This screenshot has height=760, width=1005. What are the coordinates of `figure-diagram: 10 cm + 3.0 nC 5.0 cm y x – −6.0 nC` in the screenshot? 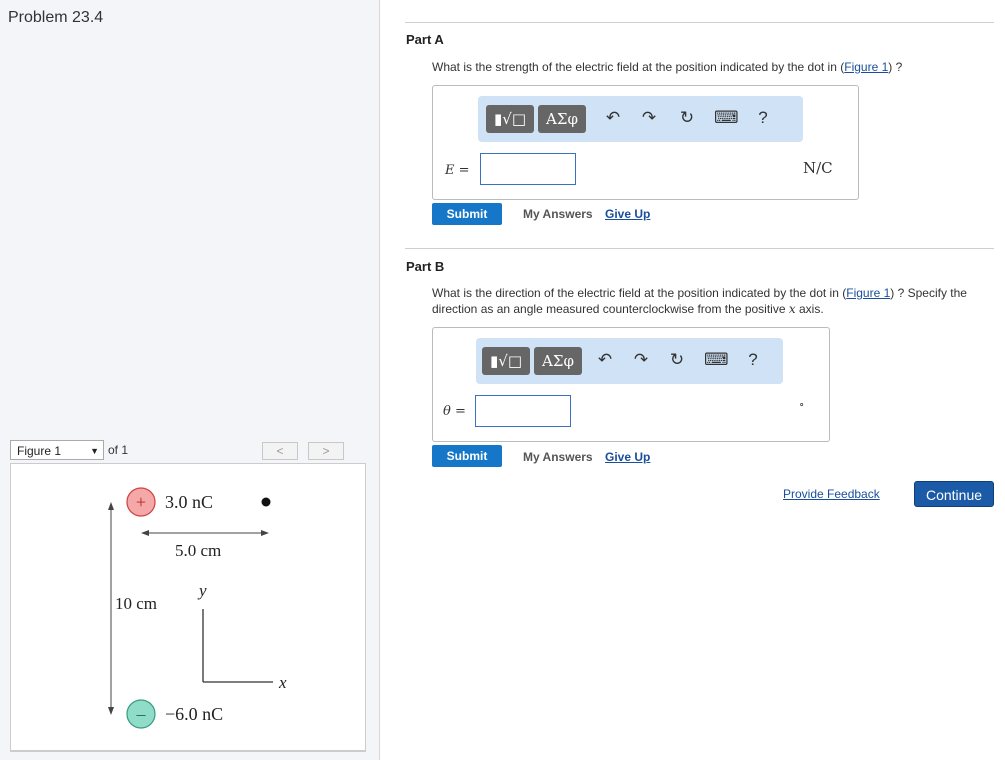 It's located at (197, 608).